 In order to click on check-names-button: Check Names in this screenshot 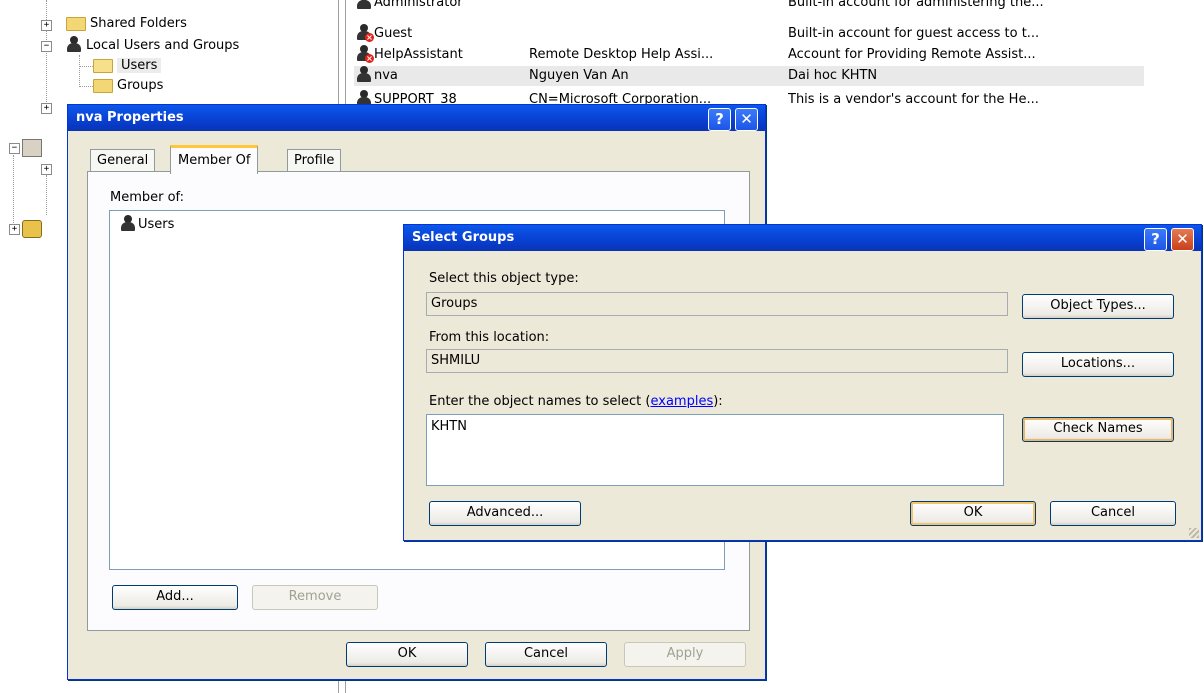, I will do `click(1098, 429)`.